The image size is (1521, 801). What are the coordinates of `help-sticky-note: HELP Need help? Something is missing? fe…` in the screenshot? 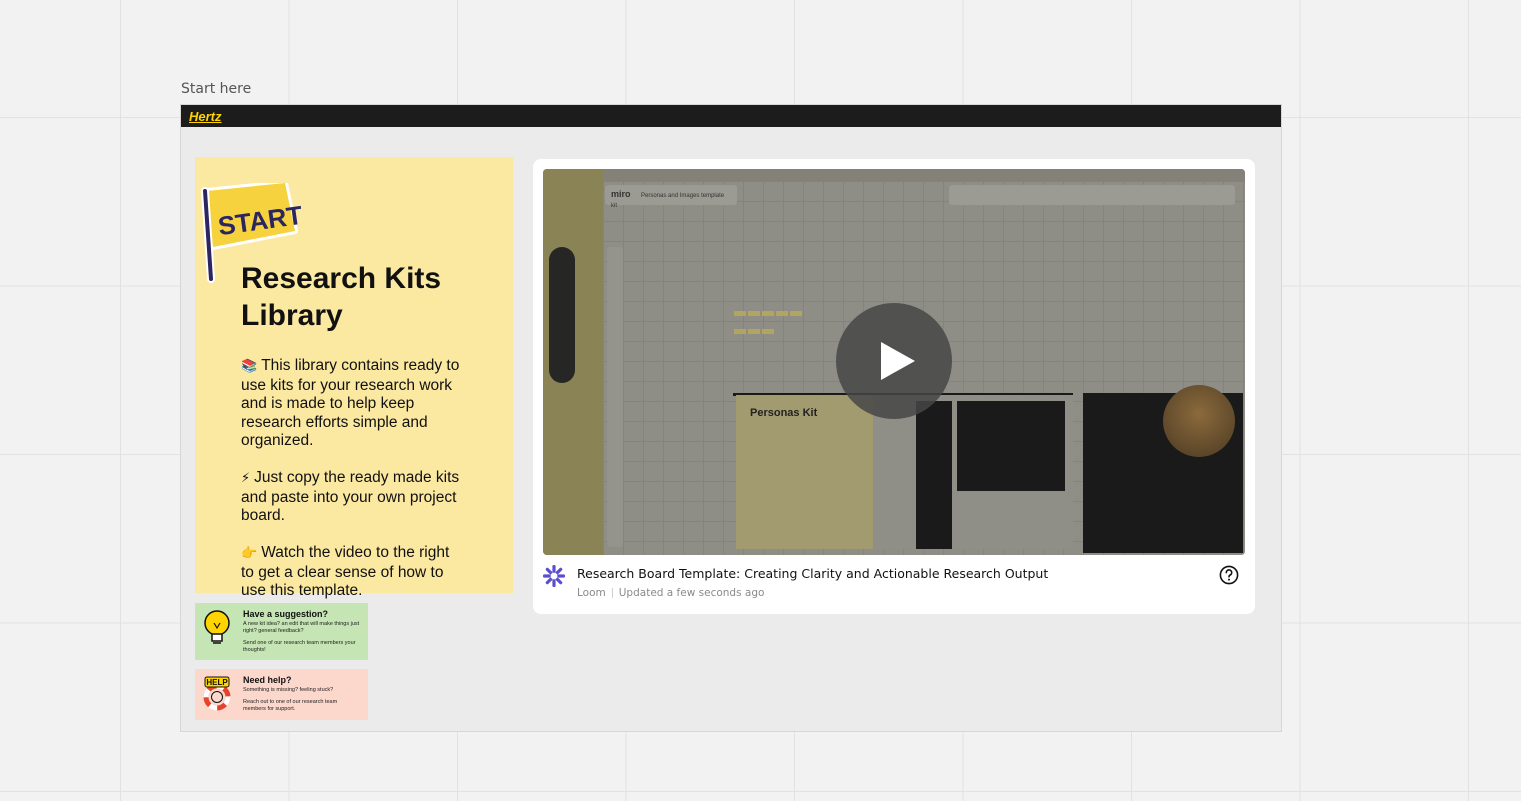 It's located at (281, 694).